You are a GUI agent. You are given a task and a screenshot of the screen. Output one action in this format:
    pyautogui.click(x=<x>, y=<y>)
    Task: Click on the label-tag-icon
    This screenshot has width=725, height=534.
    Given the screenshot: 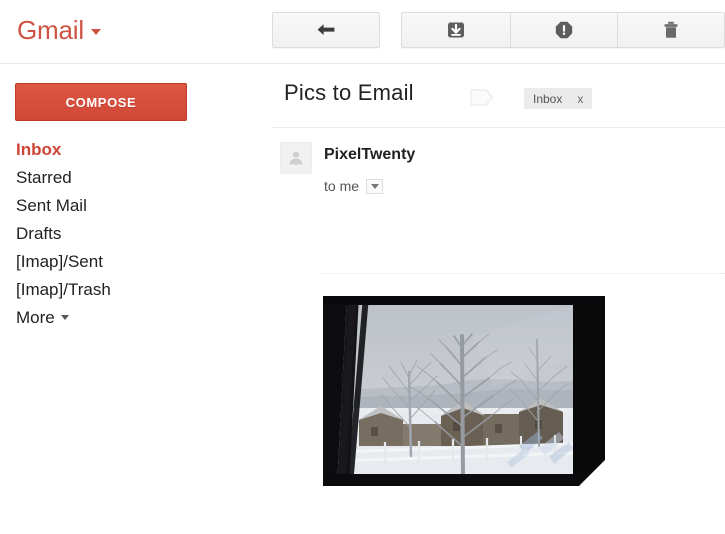 What is the action you would take?
    pyautogui.click(x=482, y=97)
    